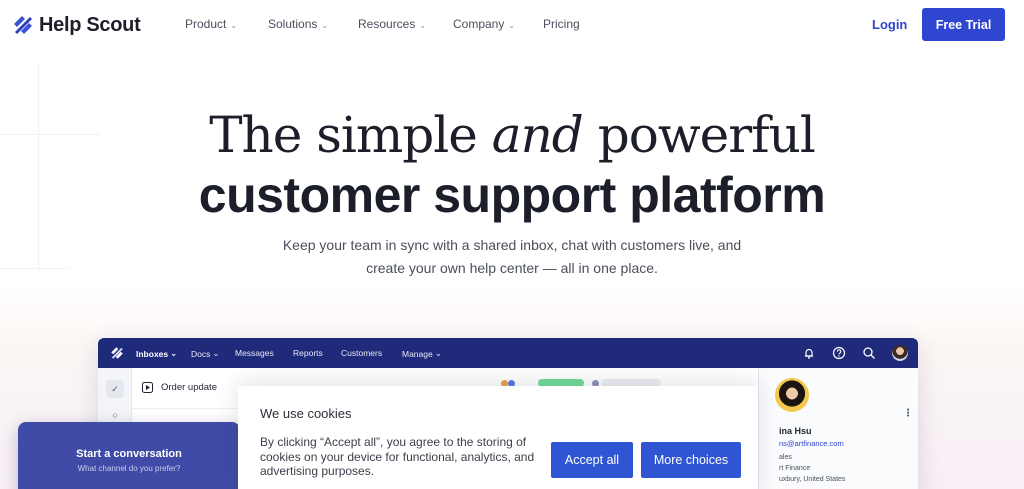 Image resolution: width=1024 pixels, height=489 pixels. What do you see at coordinates (839, 353) in the screenshot?
I see `help-icon` at bounding box center [839, 353].